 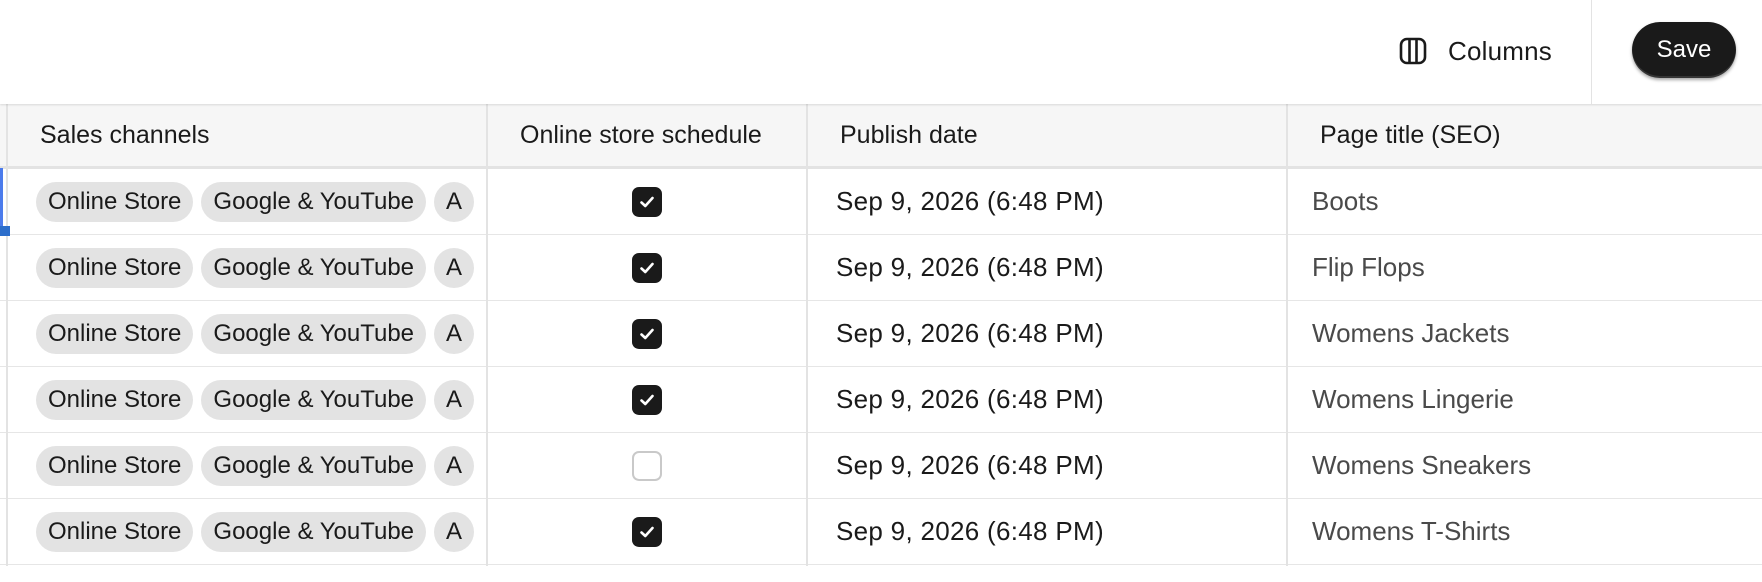 What do you see at coordinates (1532, 399) in the screenshot?
I see `page-title-cell: Womens Lingerie` at bounding box center [1532, 399].